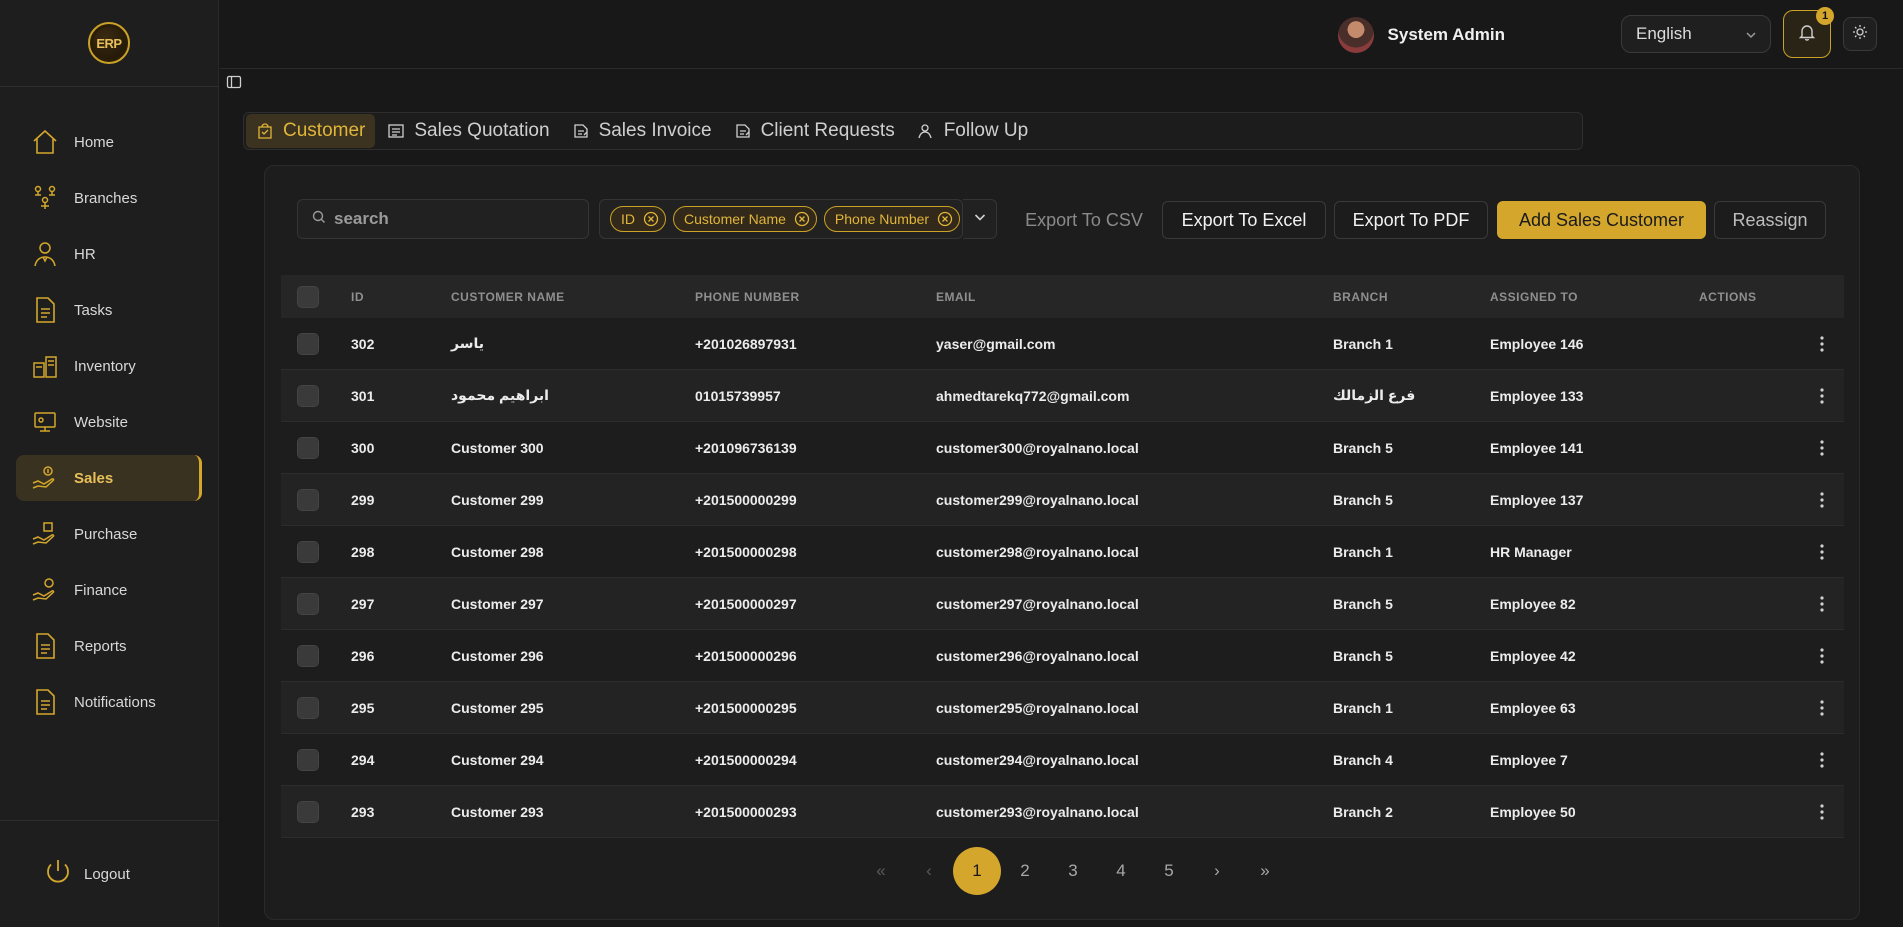 The height and width of the screenshot is (927, 1903). Describe the element at coordinates (109, 590) in the screenshot. I see `sidebar-item-finance: Finance` at that location.